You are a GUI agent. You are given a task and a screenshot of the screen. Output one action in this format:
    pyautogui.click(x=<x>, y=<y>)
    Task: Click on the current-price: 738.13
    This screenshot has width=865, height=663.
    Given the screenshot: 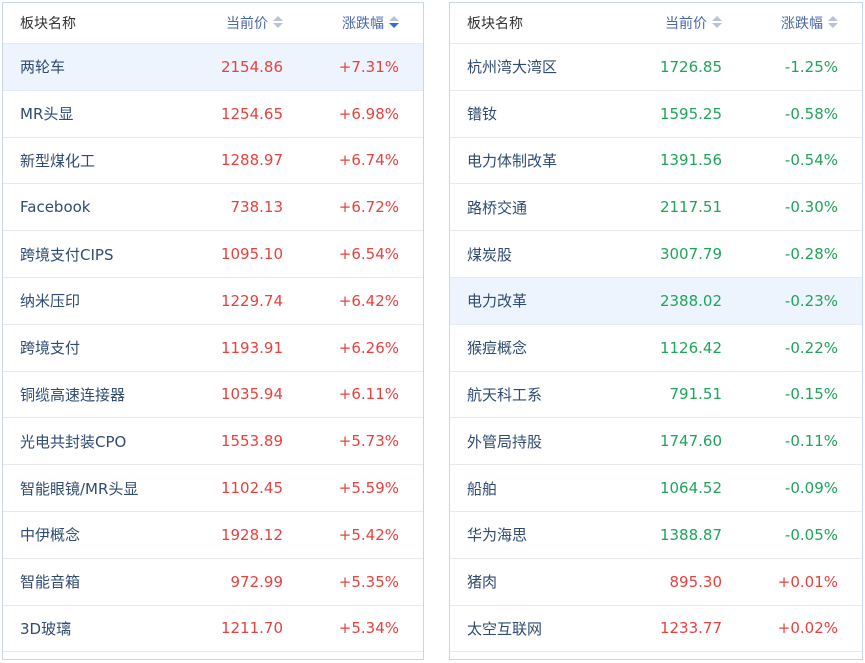 What is the action you would take?
    pyautogui.click(x=257, y=207)
    